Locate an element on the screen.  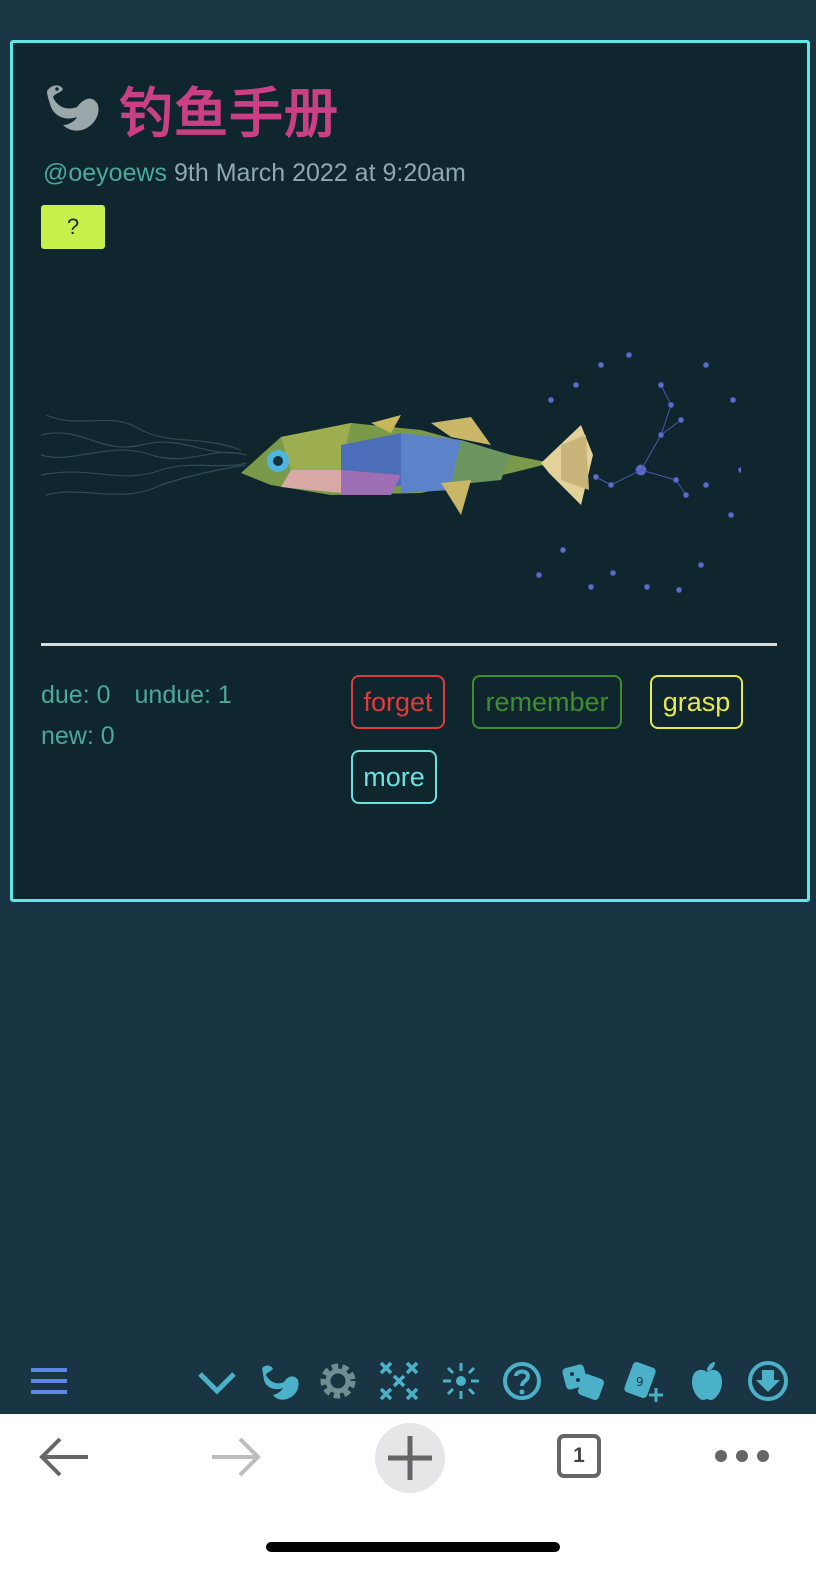
close-grid-icon is located at coordinates (399, 1381).